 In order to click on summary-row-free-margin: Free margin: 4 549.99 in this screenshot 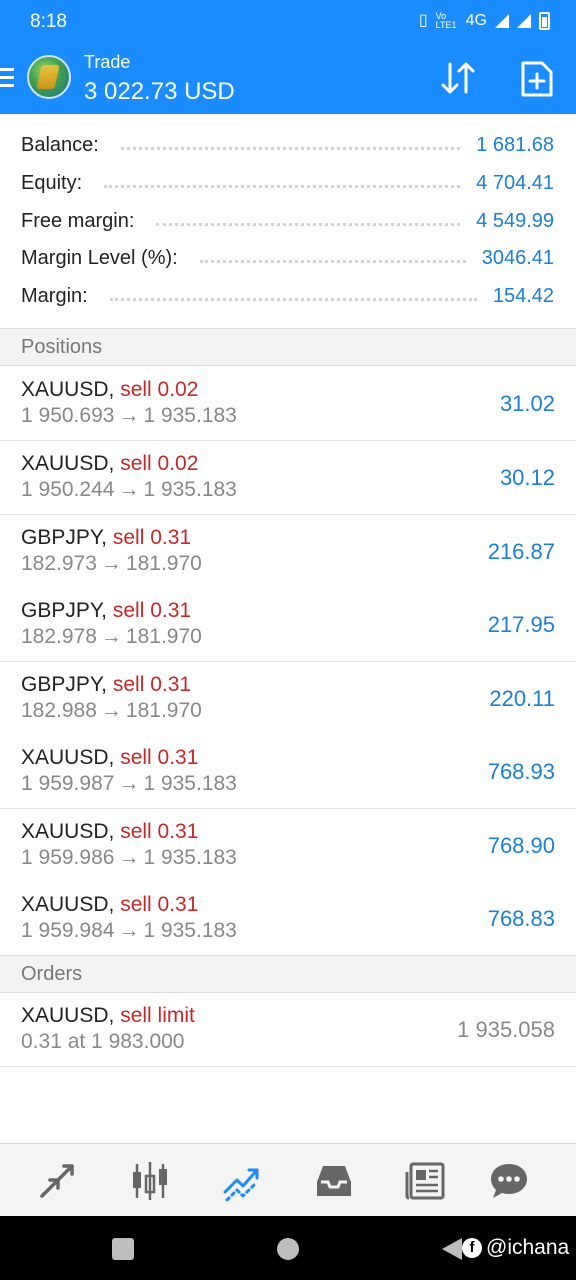, I will do `click(287, 221)`.